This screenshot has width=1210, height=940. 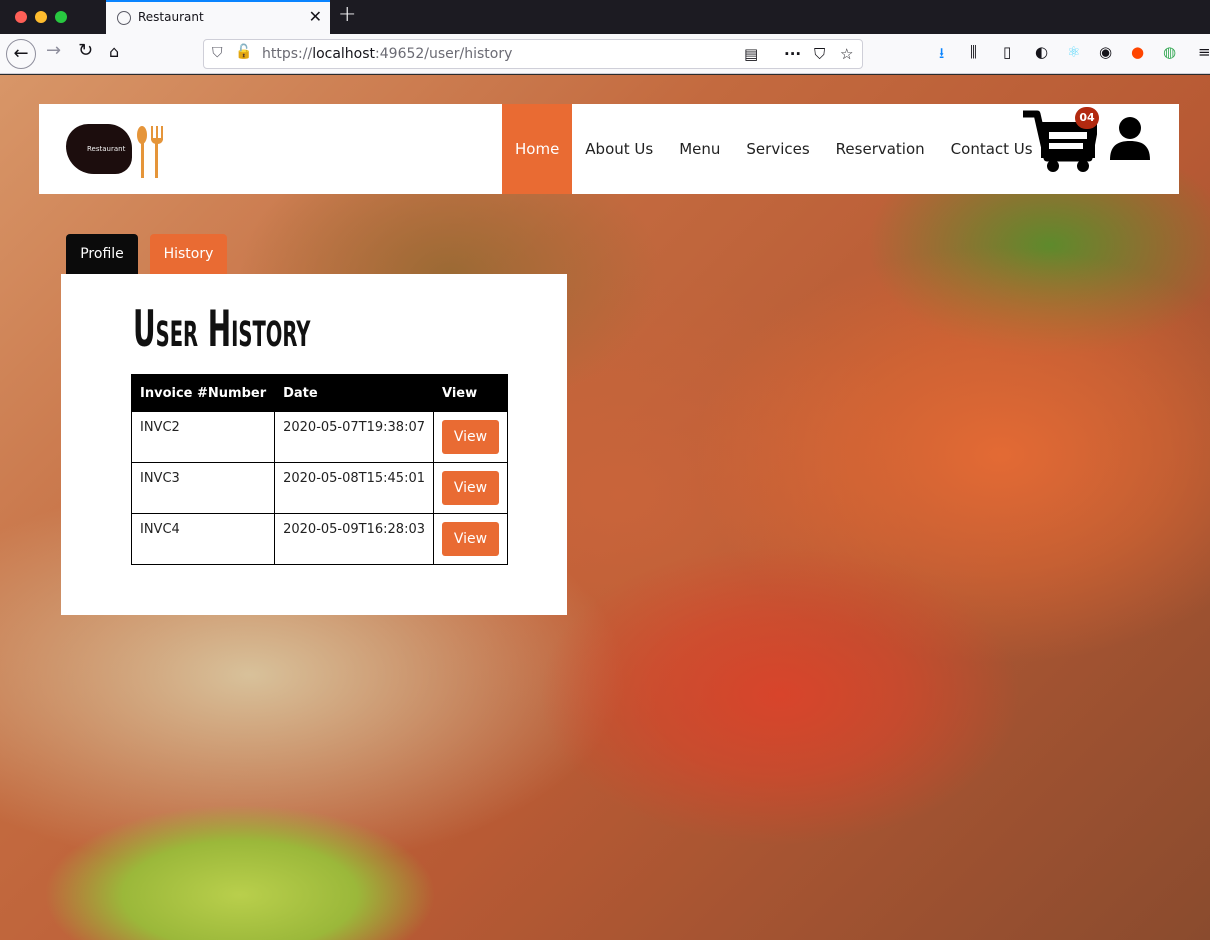 I want to click on library-icon: ⫼, so click(x=973, y=52).